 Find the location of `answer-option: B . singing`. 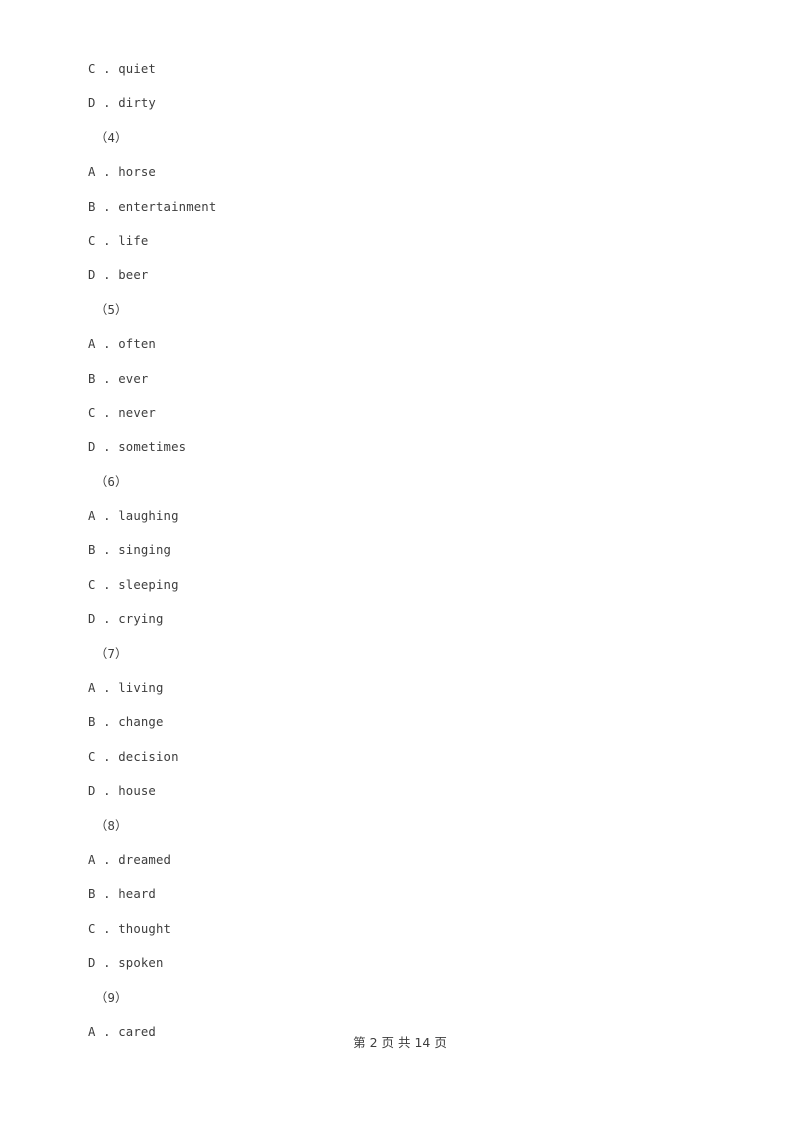

answer-option: B . singing is located at coordinates (130, 550).